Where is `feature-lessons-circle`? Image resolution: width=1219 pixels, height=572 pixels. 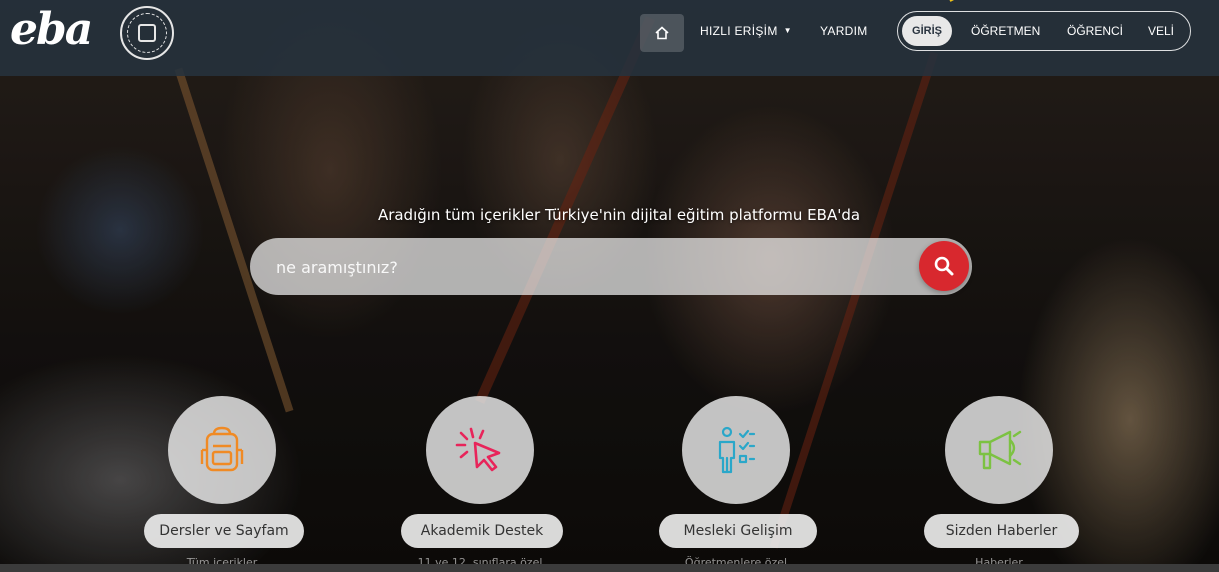 feature-lessons-circle is located at coordinates (222, 450).